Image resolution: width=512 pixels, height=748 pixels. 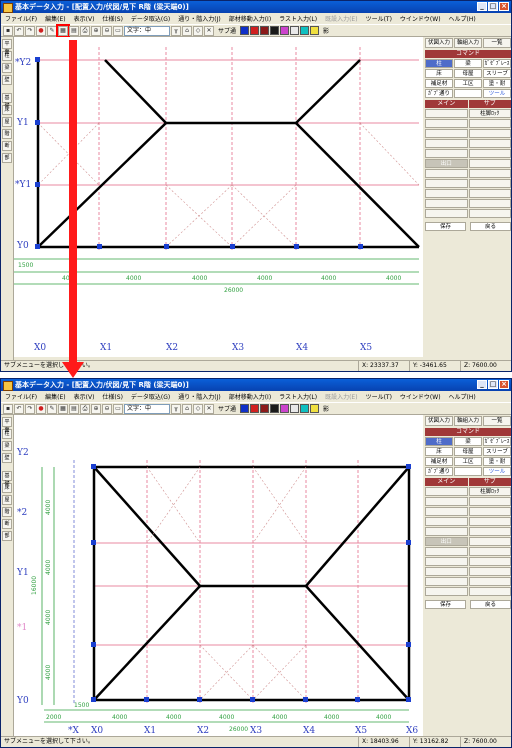 What do you see at coordinates (439, 73) in the screenshot?
I see `cmd-floor-button: 床` at bounding box center [439, 73].